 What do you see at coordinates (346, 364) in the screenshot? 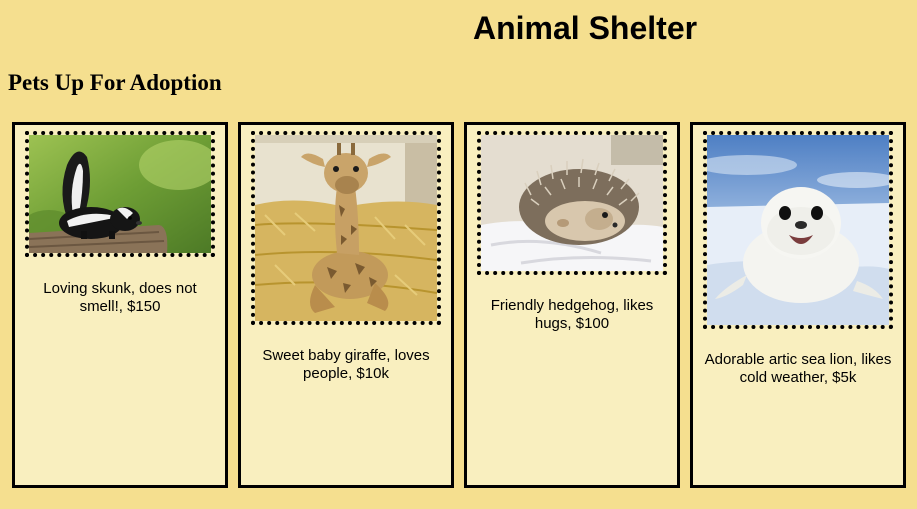
I see `pet-caption: Sweet baby giraffe, loves people, $10k` at bounding box center [346, 364].